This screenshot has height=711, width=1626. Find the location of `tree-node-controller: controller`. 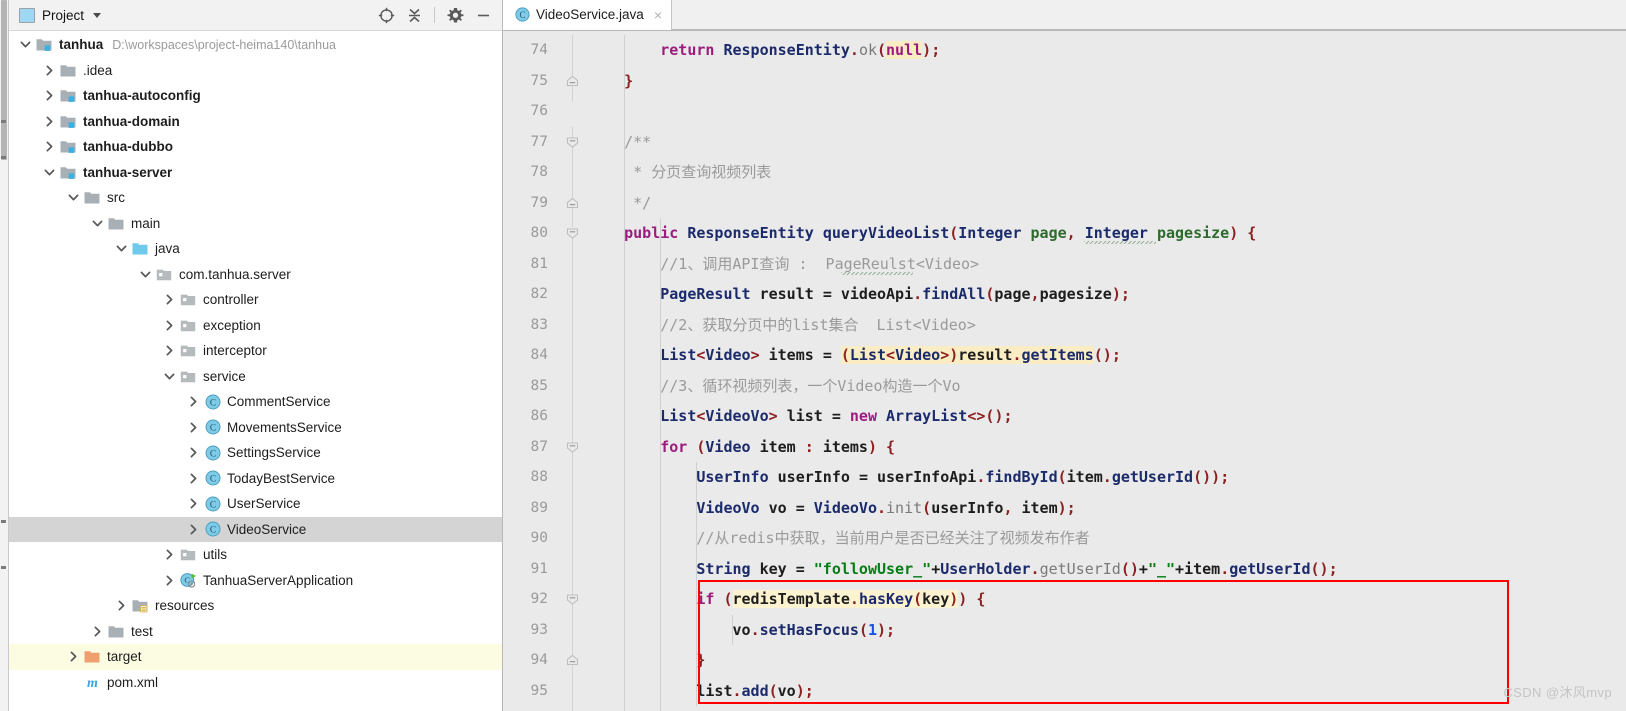

tree-node-controller: controller is located at coordinates (255, 300).